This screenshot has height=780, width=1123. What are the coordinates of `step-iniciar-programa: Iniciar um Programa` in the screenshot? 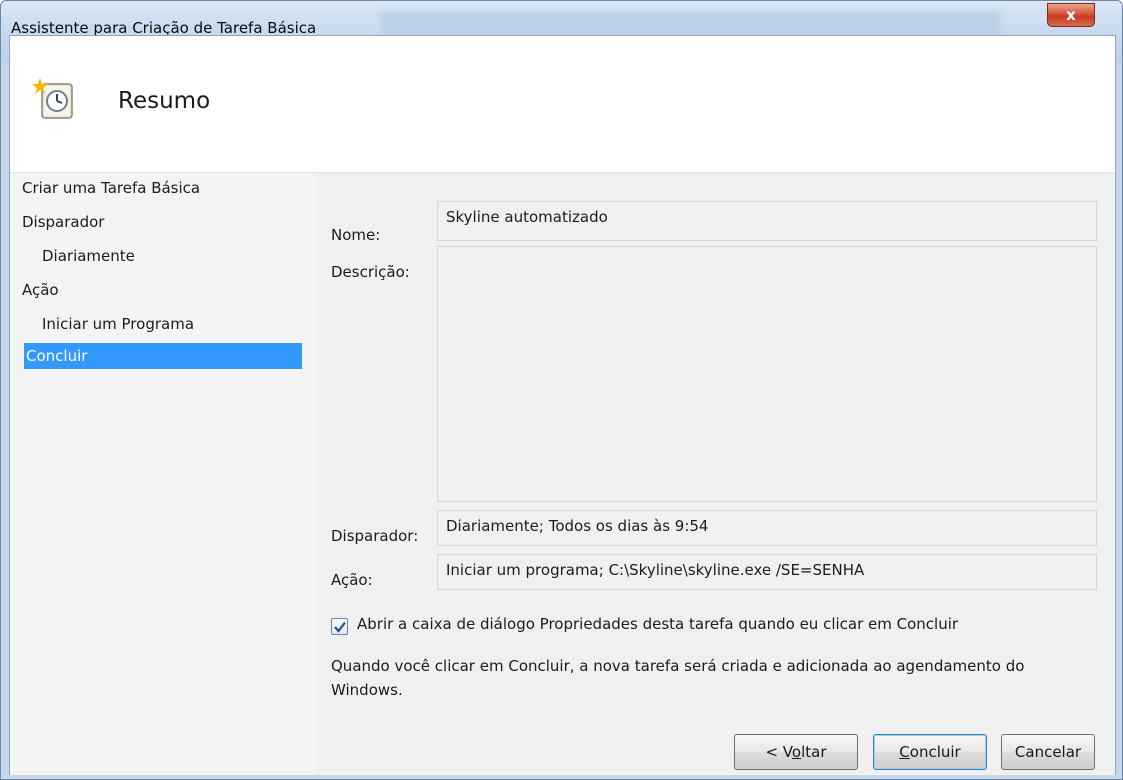 It's located at (118, 324).